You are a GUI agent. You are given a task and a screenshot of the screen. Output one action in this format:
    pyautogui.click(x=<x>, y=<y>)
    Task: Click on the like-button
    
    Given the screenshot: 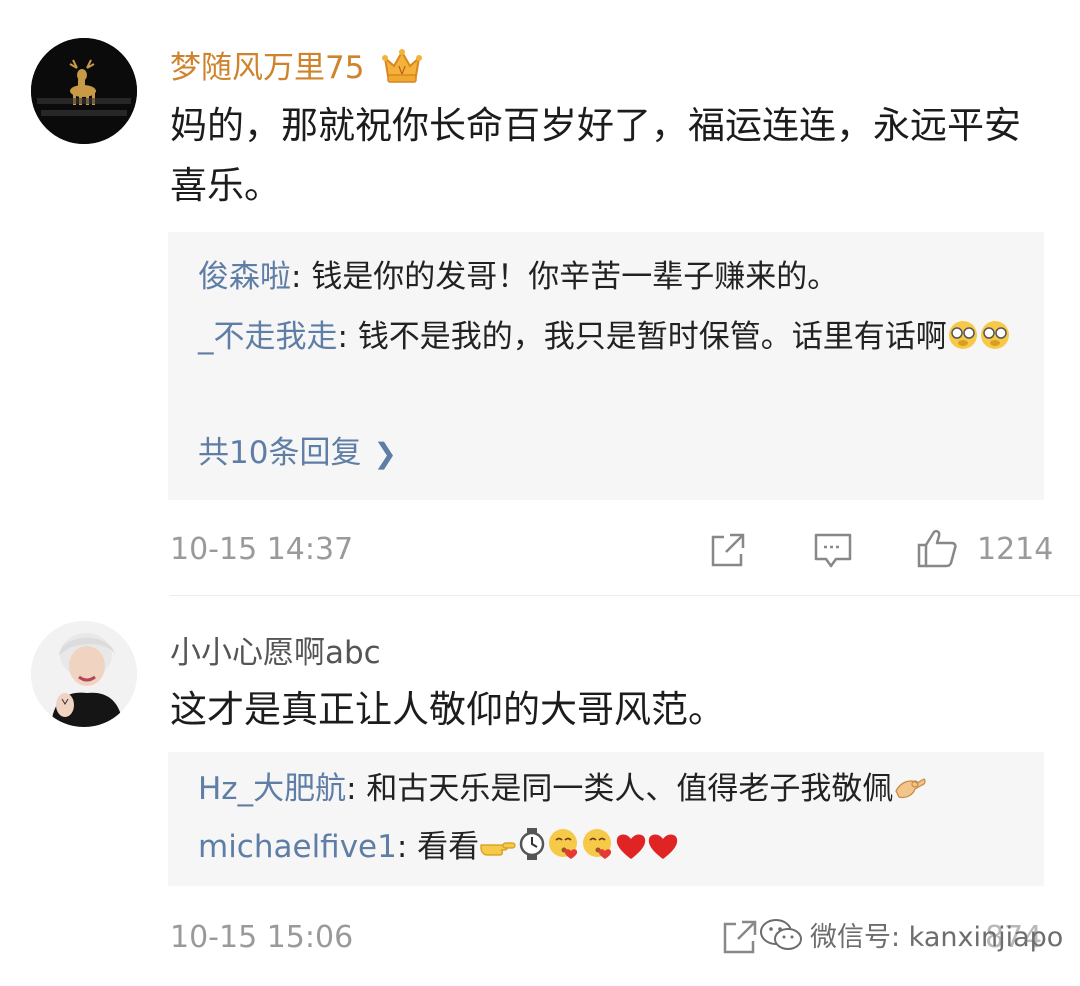 What is the action you would take?
    pyautogui.click(x=937, y=550)
    